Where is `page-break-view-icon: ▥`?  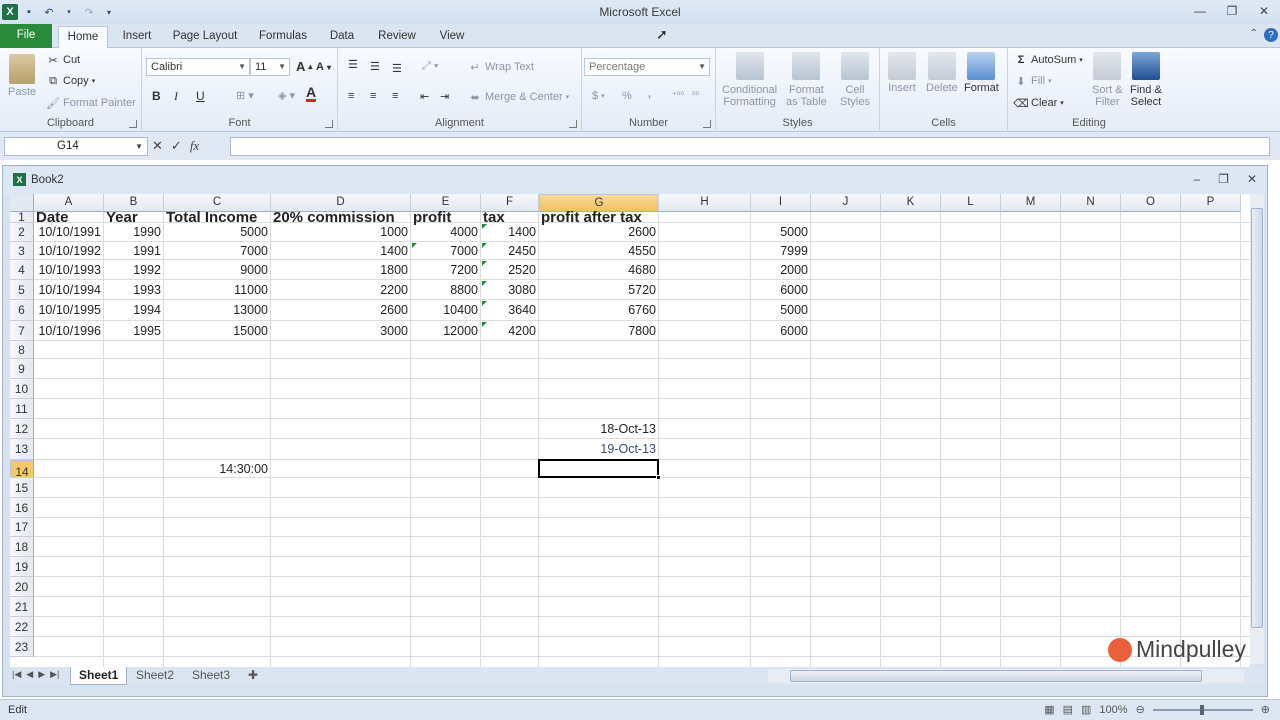 page-break-view-icon: ▥ is located at coordinates (1086, 709).